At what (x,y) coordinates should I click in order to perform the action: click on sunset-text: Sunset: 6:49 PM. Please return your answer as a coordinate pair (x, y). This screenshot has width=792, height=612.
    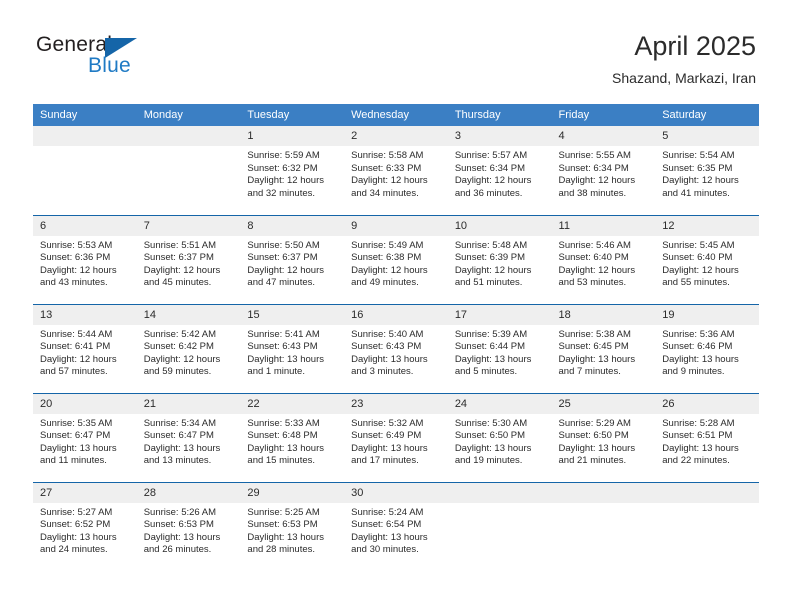
    Looking at the image, I should click on (386, 436).